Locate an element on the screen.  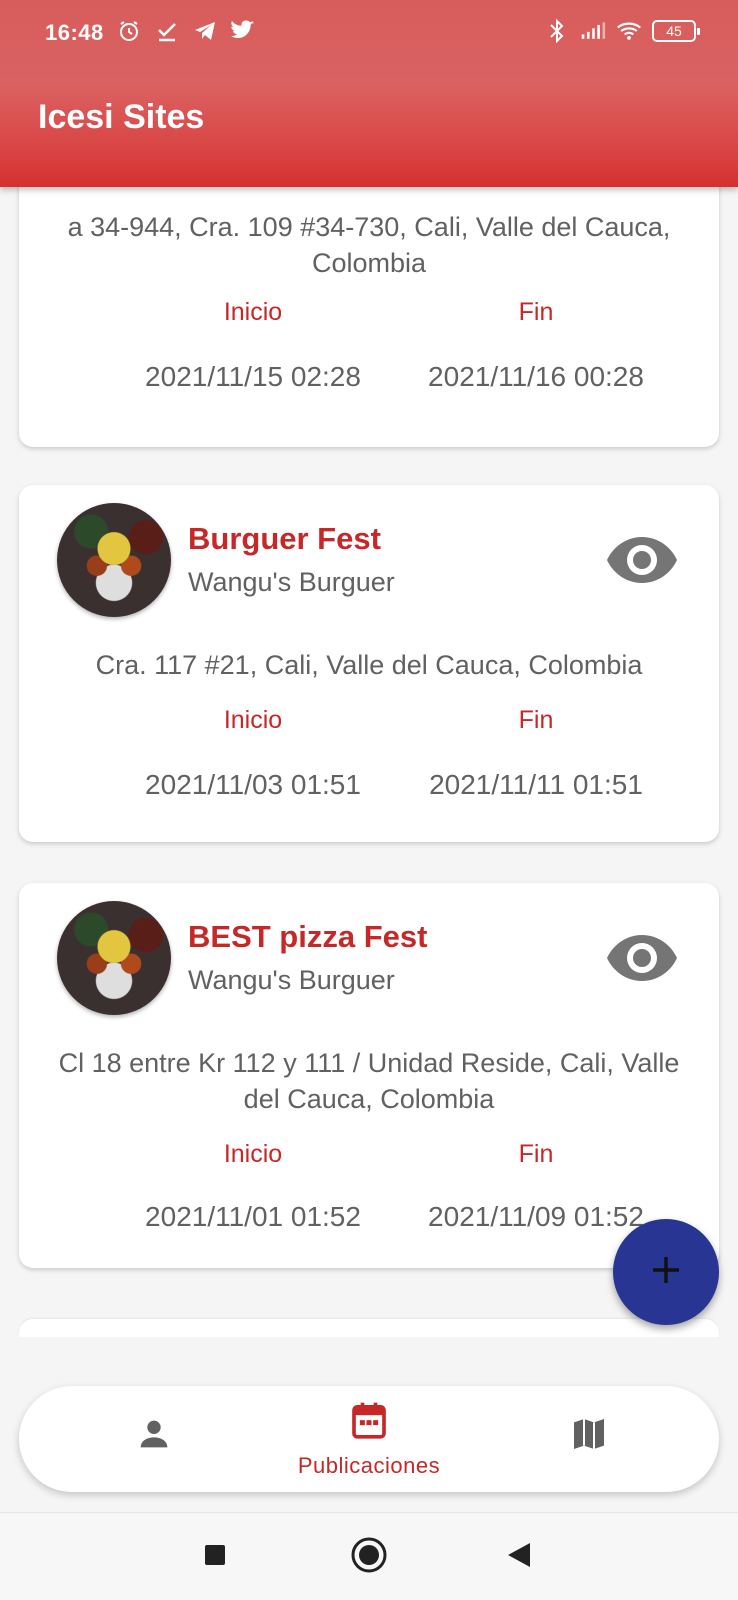
publication-title: Burguer Fest is located at coordinates (284, 538).